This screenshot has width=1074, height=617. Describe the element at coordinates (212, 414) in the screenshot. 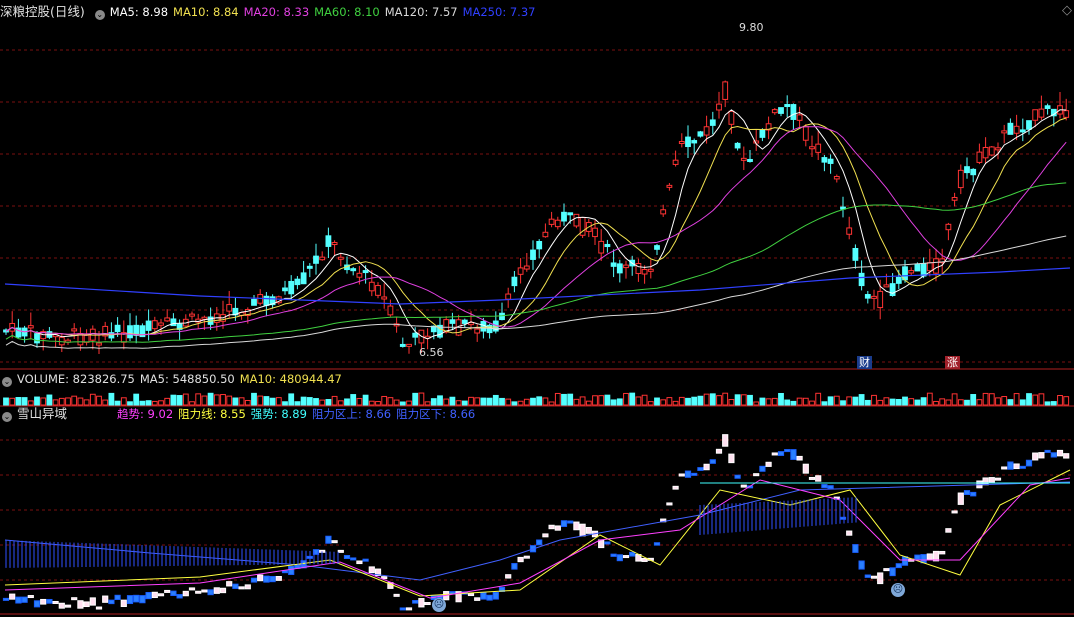

I see `resistance-line-value: 阻力线: 8.55` at that location.